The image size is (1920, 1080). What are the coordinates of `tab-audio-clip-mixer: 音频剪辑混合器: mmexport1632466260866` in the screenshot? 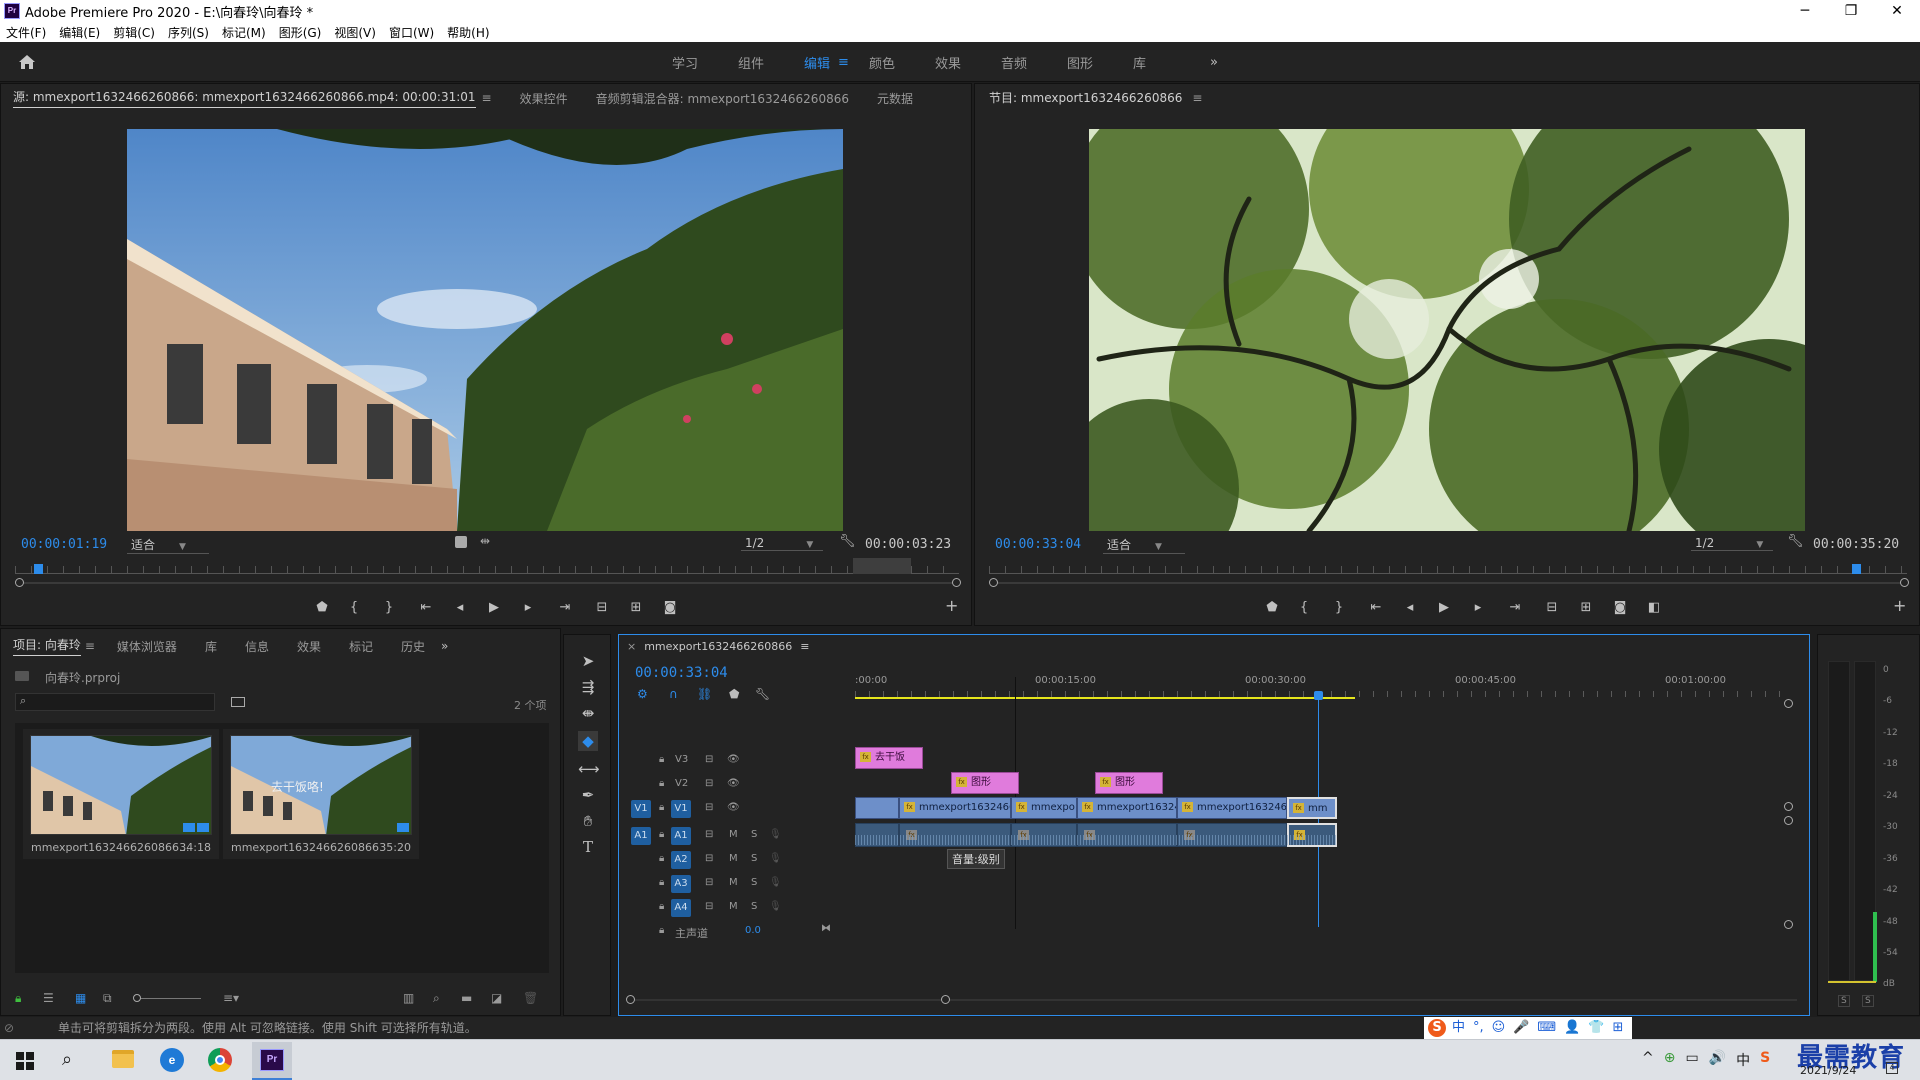 It's located at (722, 98).